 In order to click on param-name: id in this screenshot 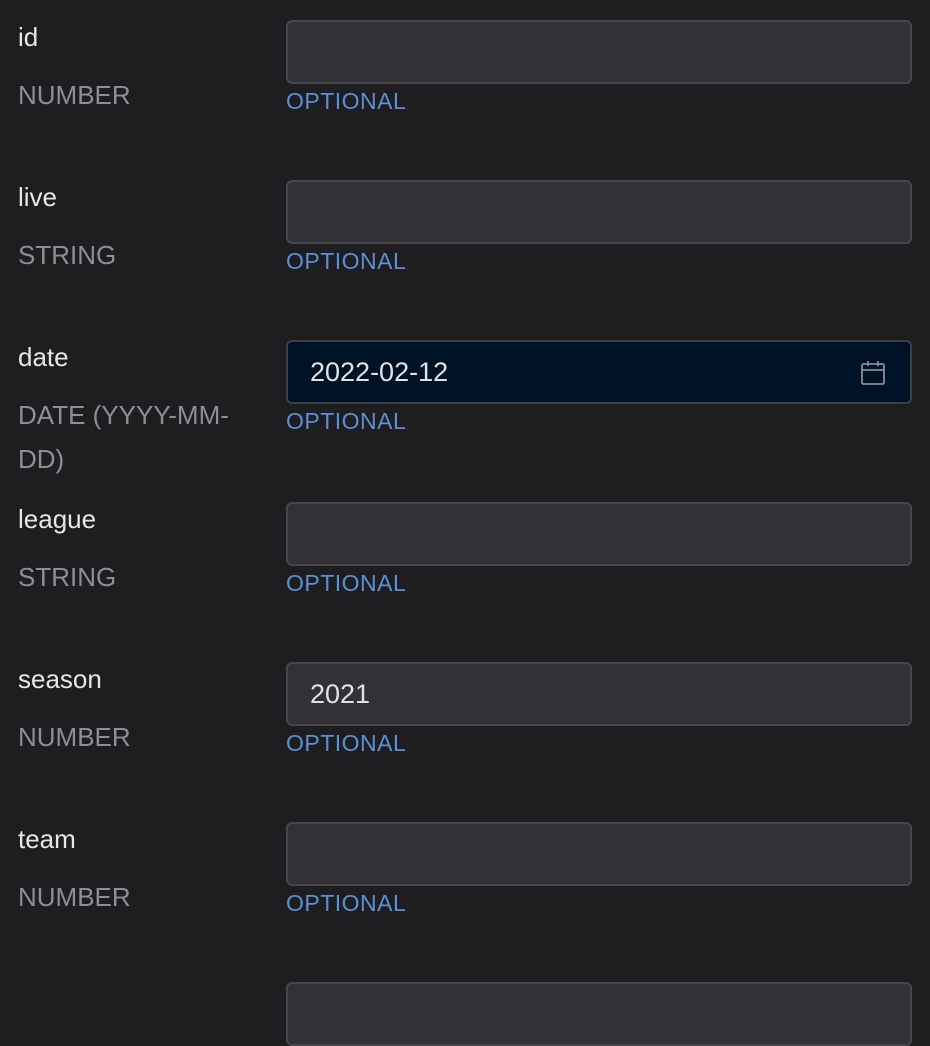, I will do `click(28, 37)`.